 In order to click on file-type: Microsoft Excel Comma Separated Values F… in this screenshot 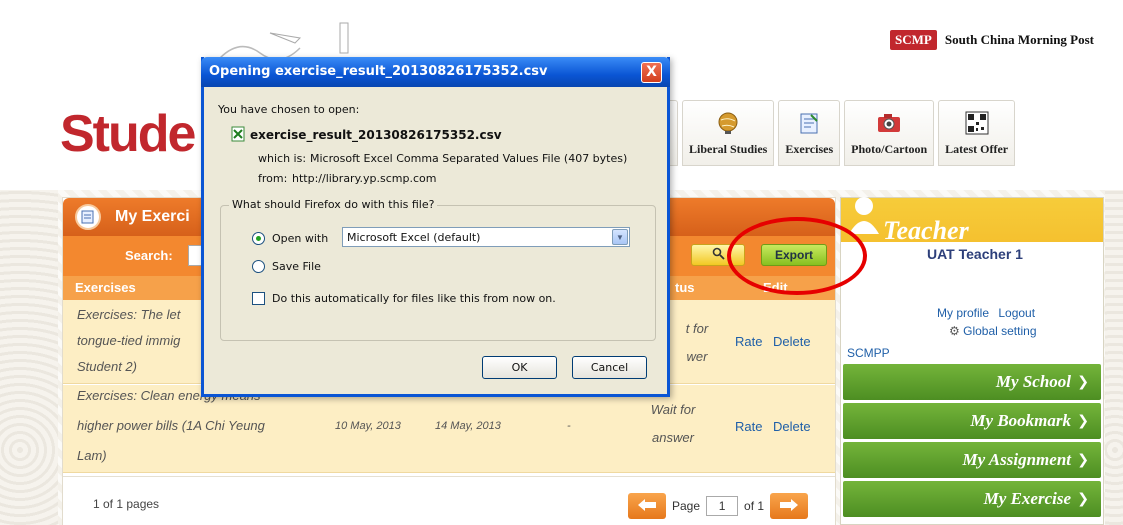, I will do `click(469, 158)`.